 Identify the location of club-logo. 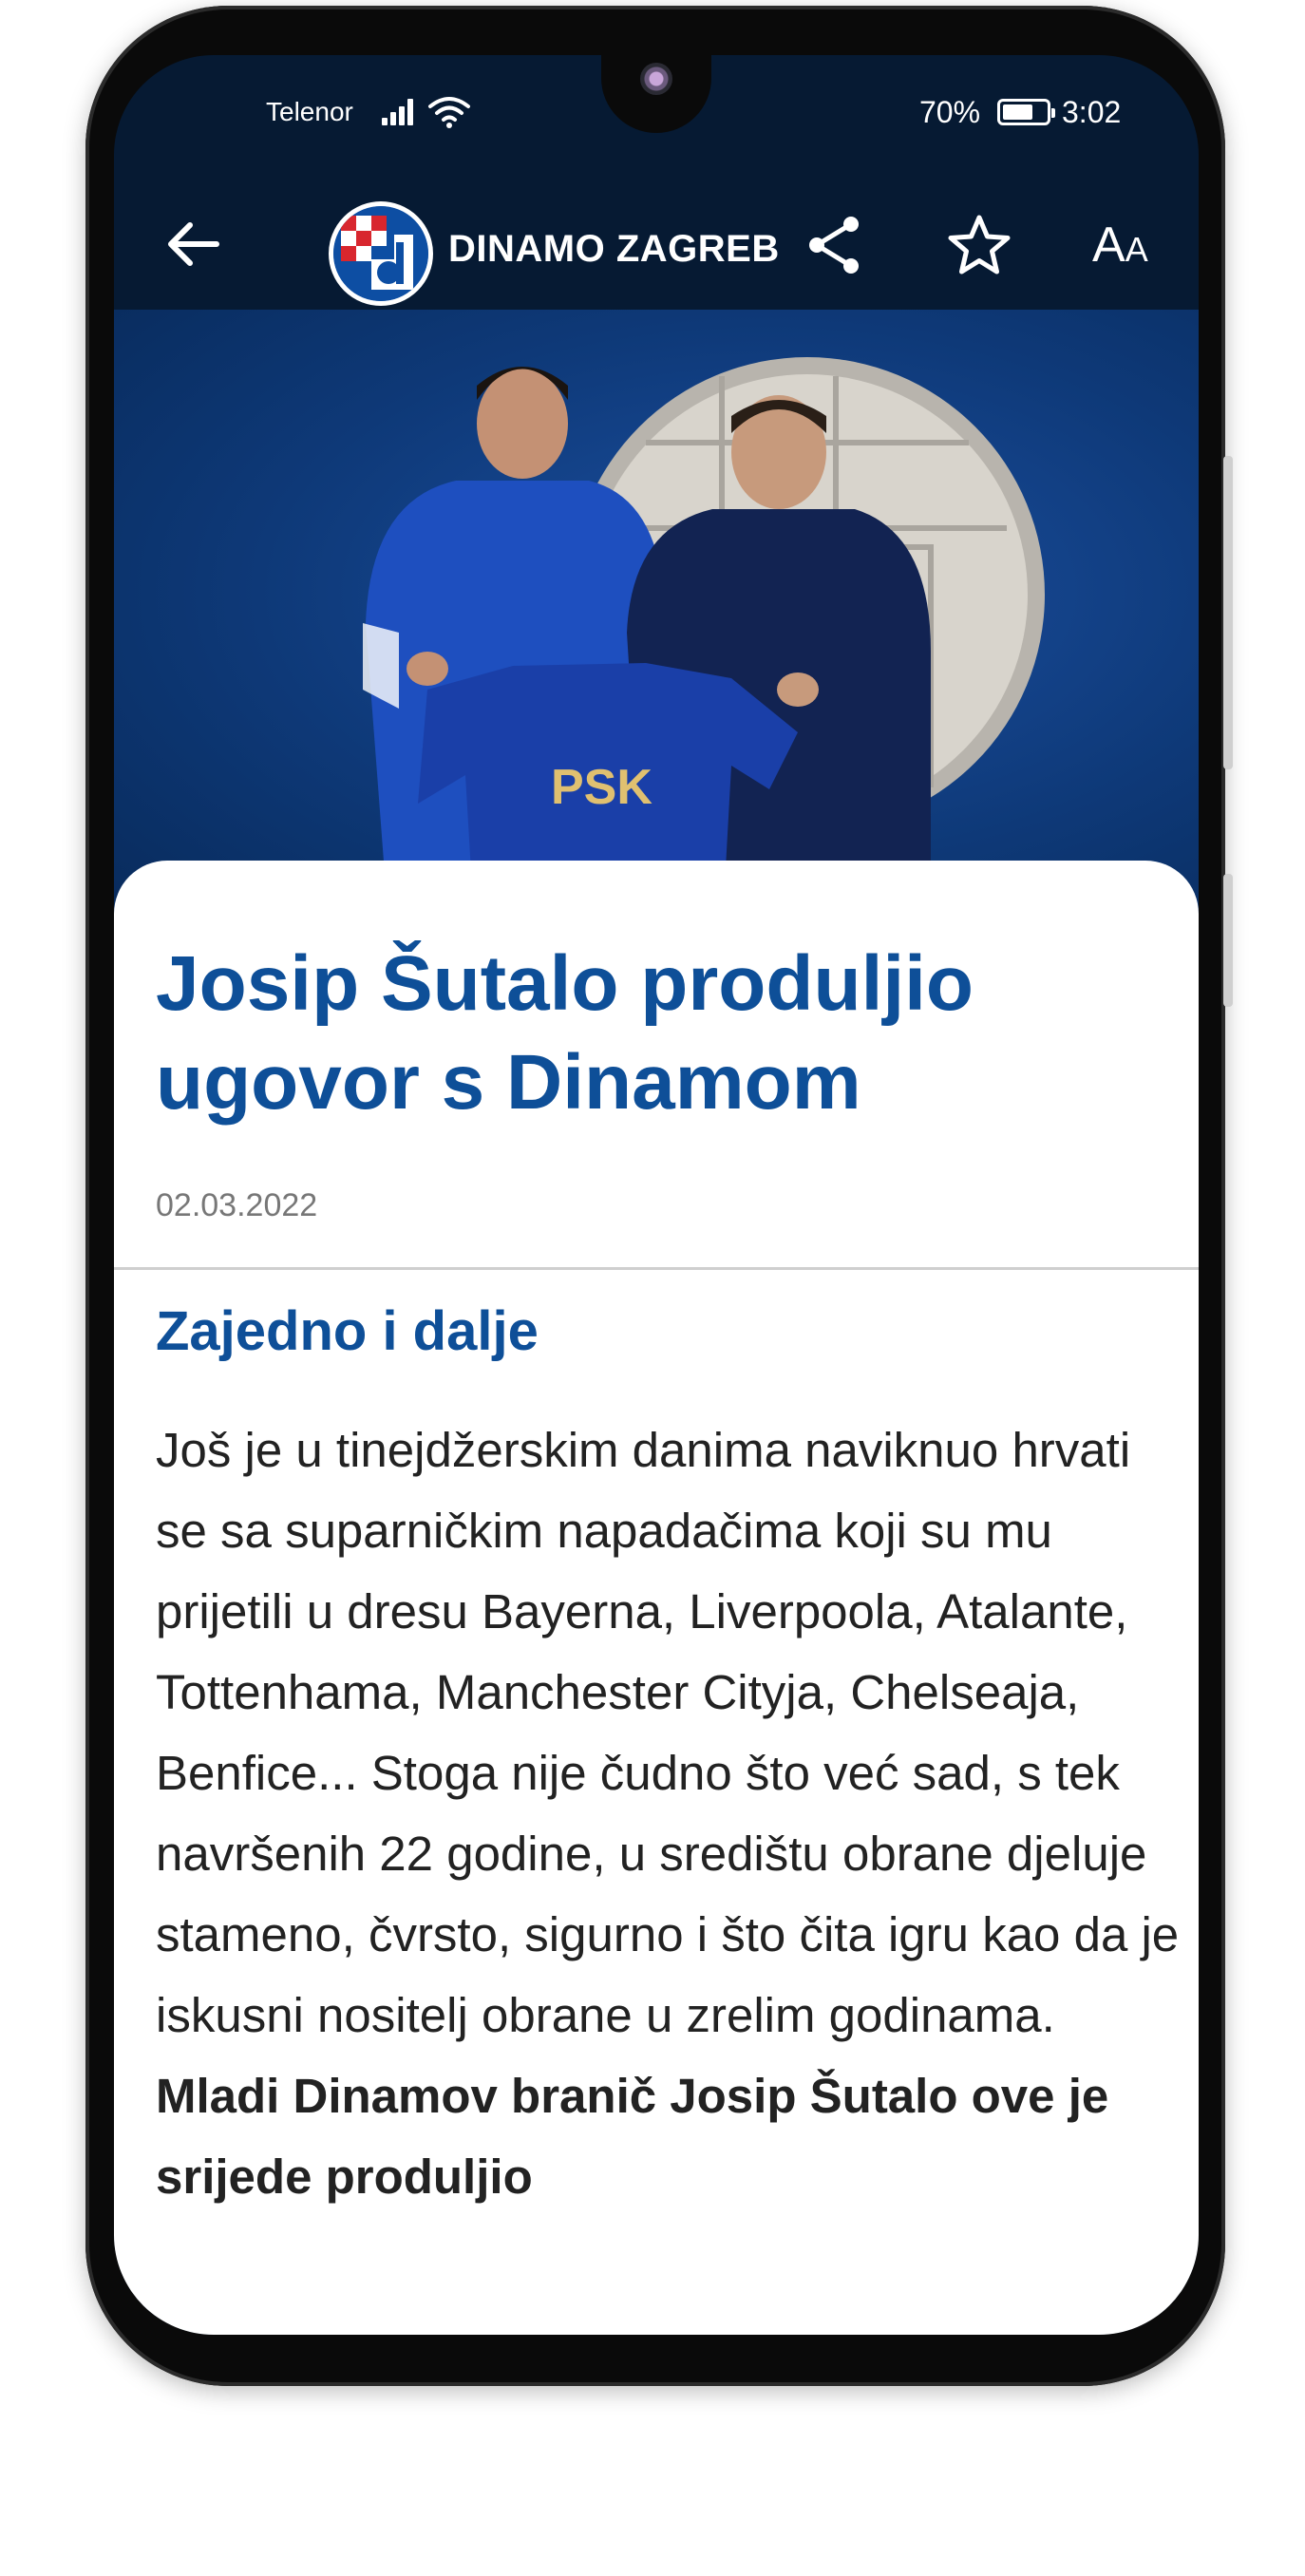
(381, 254).